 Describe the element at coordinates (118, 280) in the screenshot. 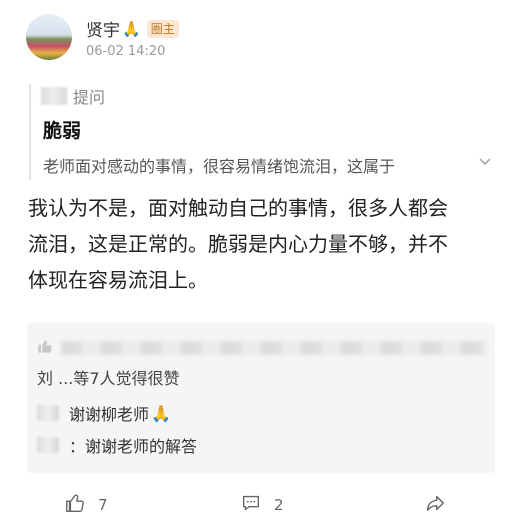

I see `answer-line: 体现在容易流泪上。` at that location.